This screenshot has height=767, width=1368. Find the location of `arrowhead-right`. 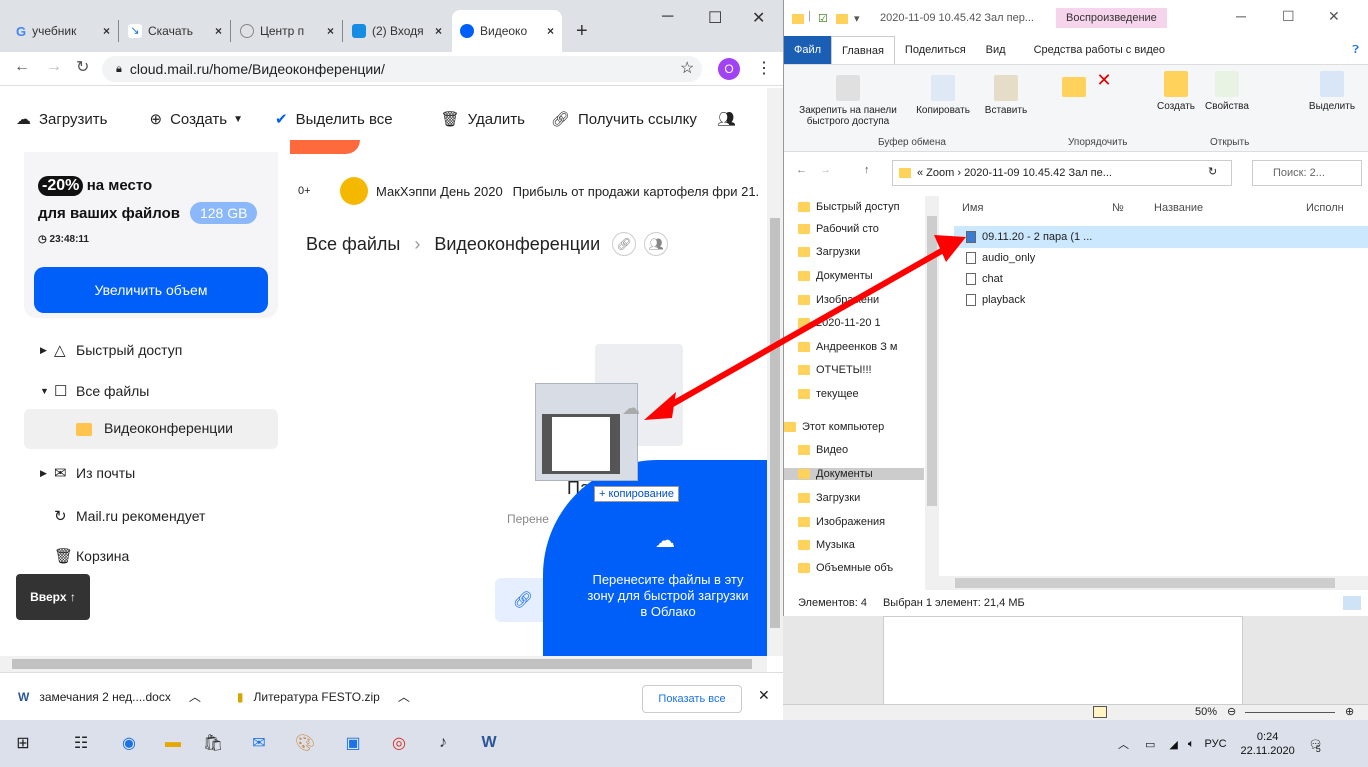

arrowhead-right is located at coordinates (950, 248).